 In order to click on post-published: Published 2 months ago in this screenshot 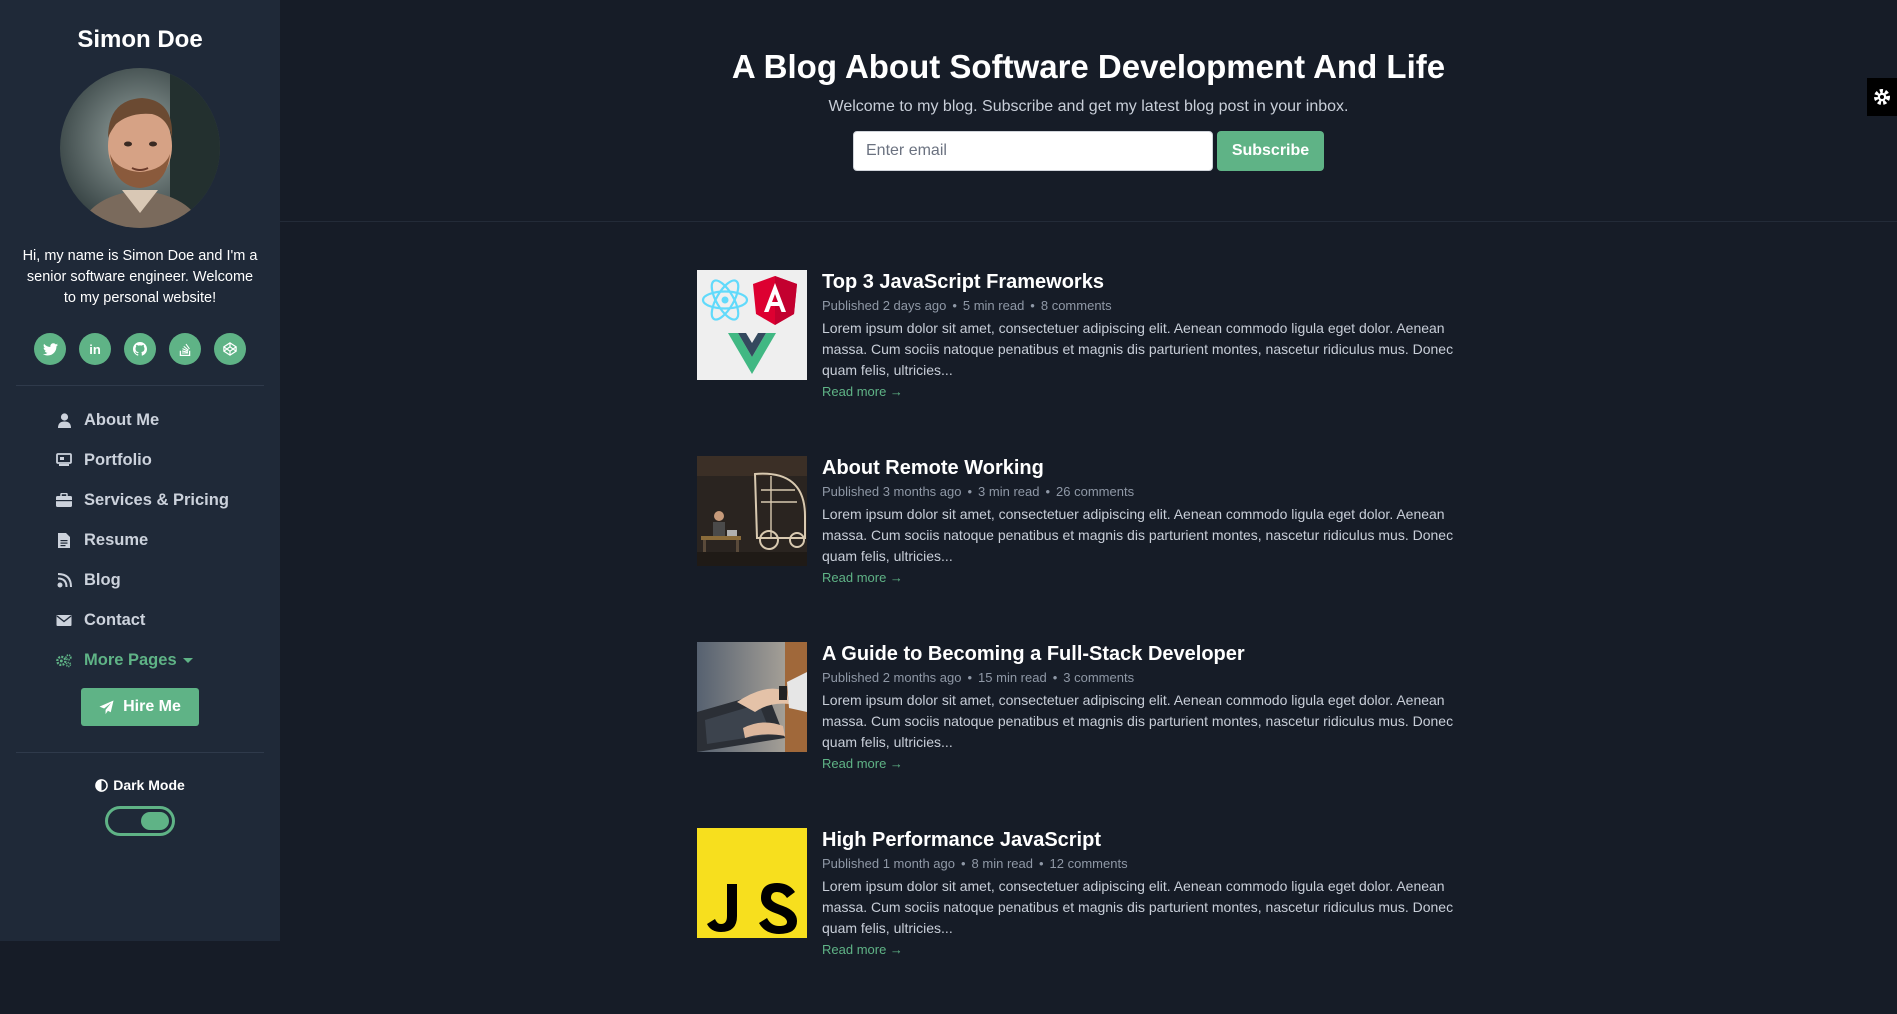, I will do `click(892, 677)`.